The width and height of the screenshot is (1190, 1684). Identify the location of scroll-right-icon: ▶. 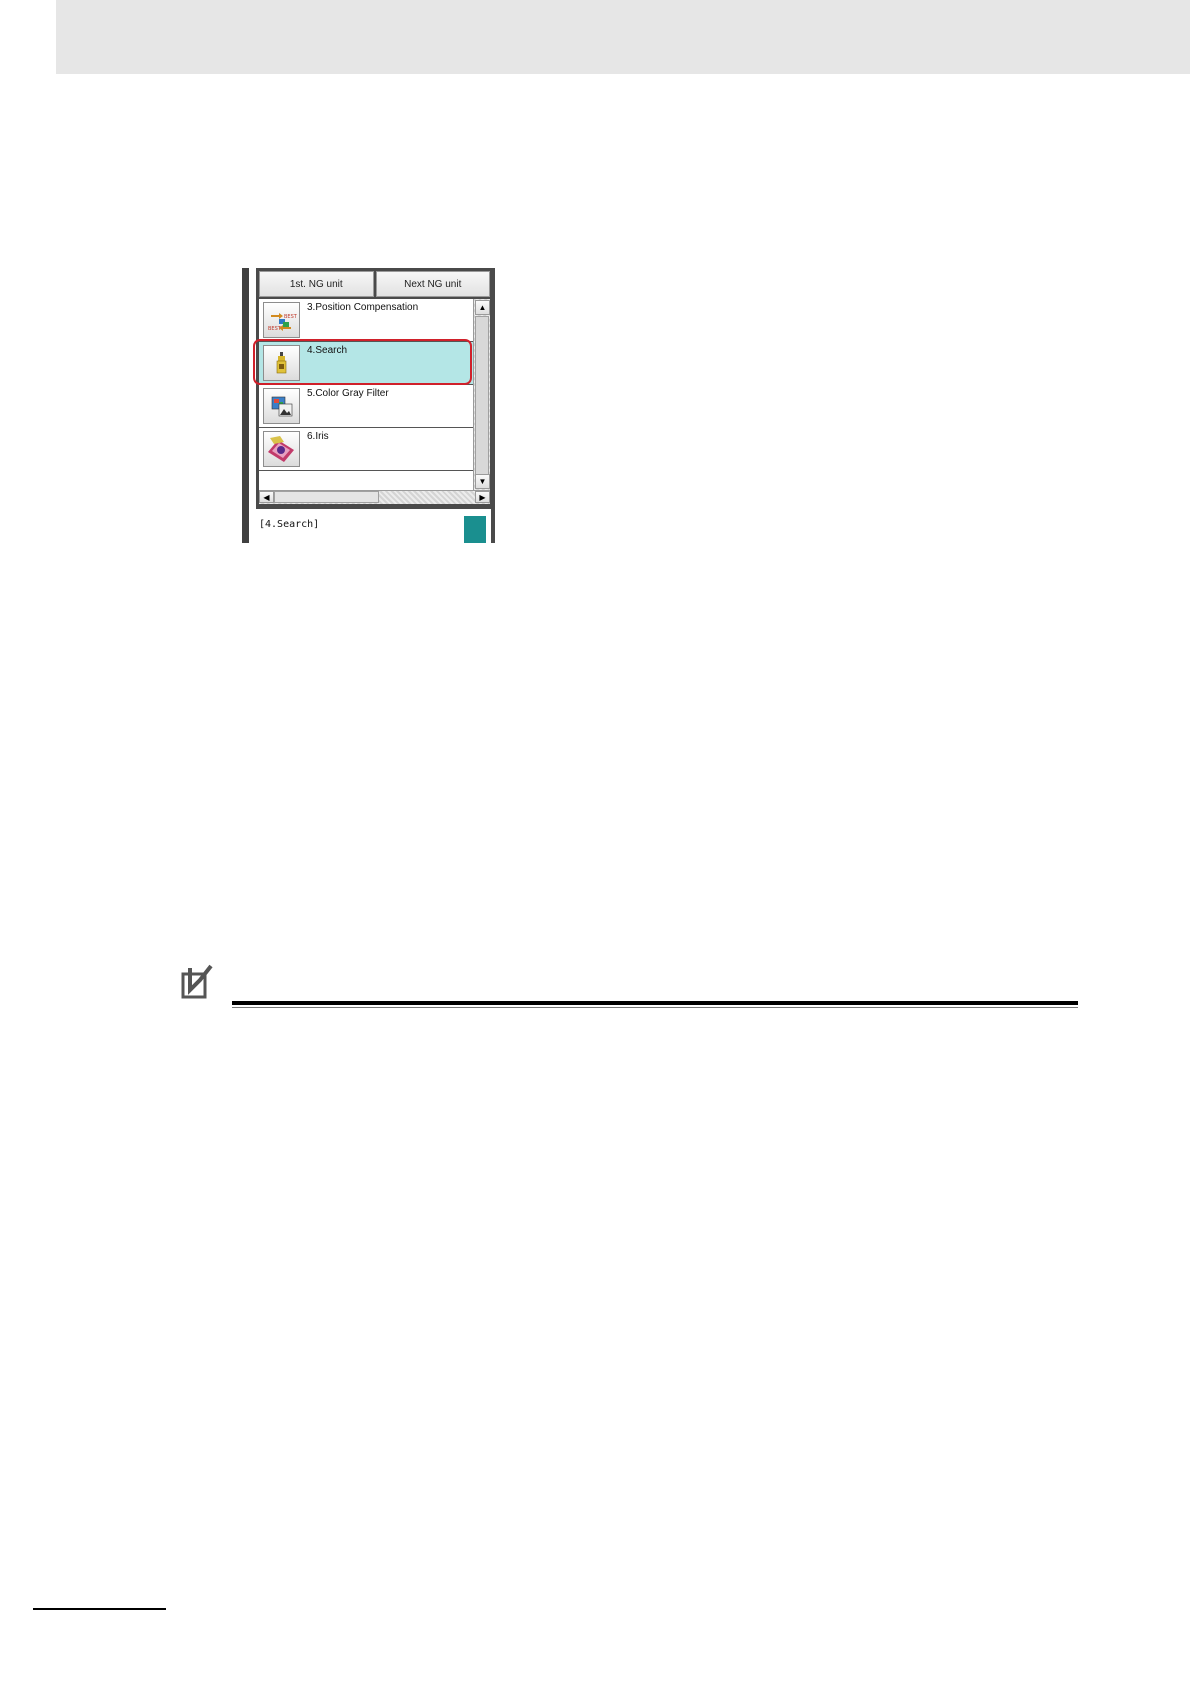
(482, 497).